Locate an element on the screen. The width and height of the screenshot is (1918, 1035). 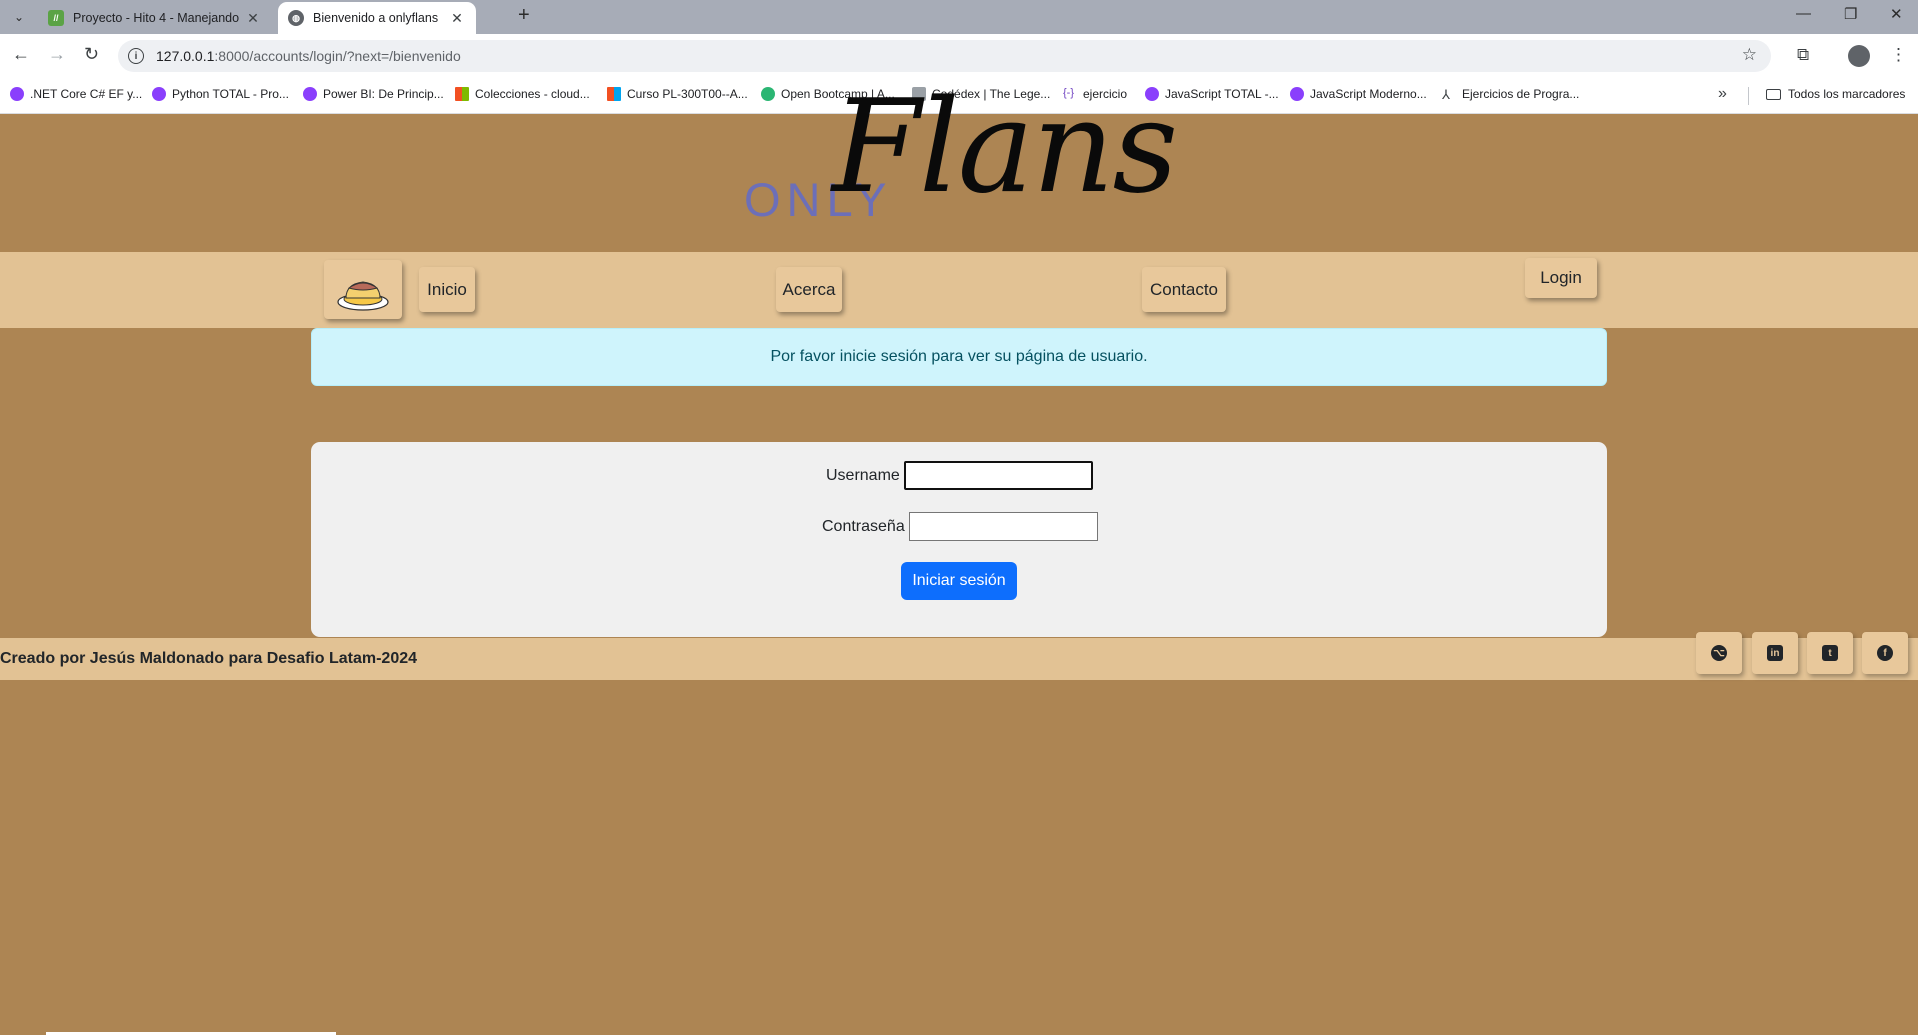
facebook-icon: f is located at coordinates (1885, 653).